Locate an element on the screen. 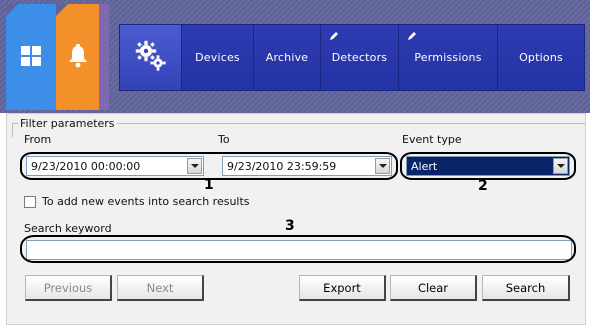 The height and width of the screenshot is (331, 590). from-datetime-picker: 9/23/2010 00:00:00 is located at coordinates (115, 166).